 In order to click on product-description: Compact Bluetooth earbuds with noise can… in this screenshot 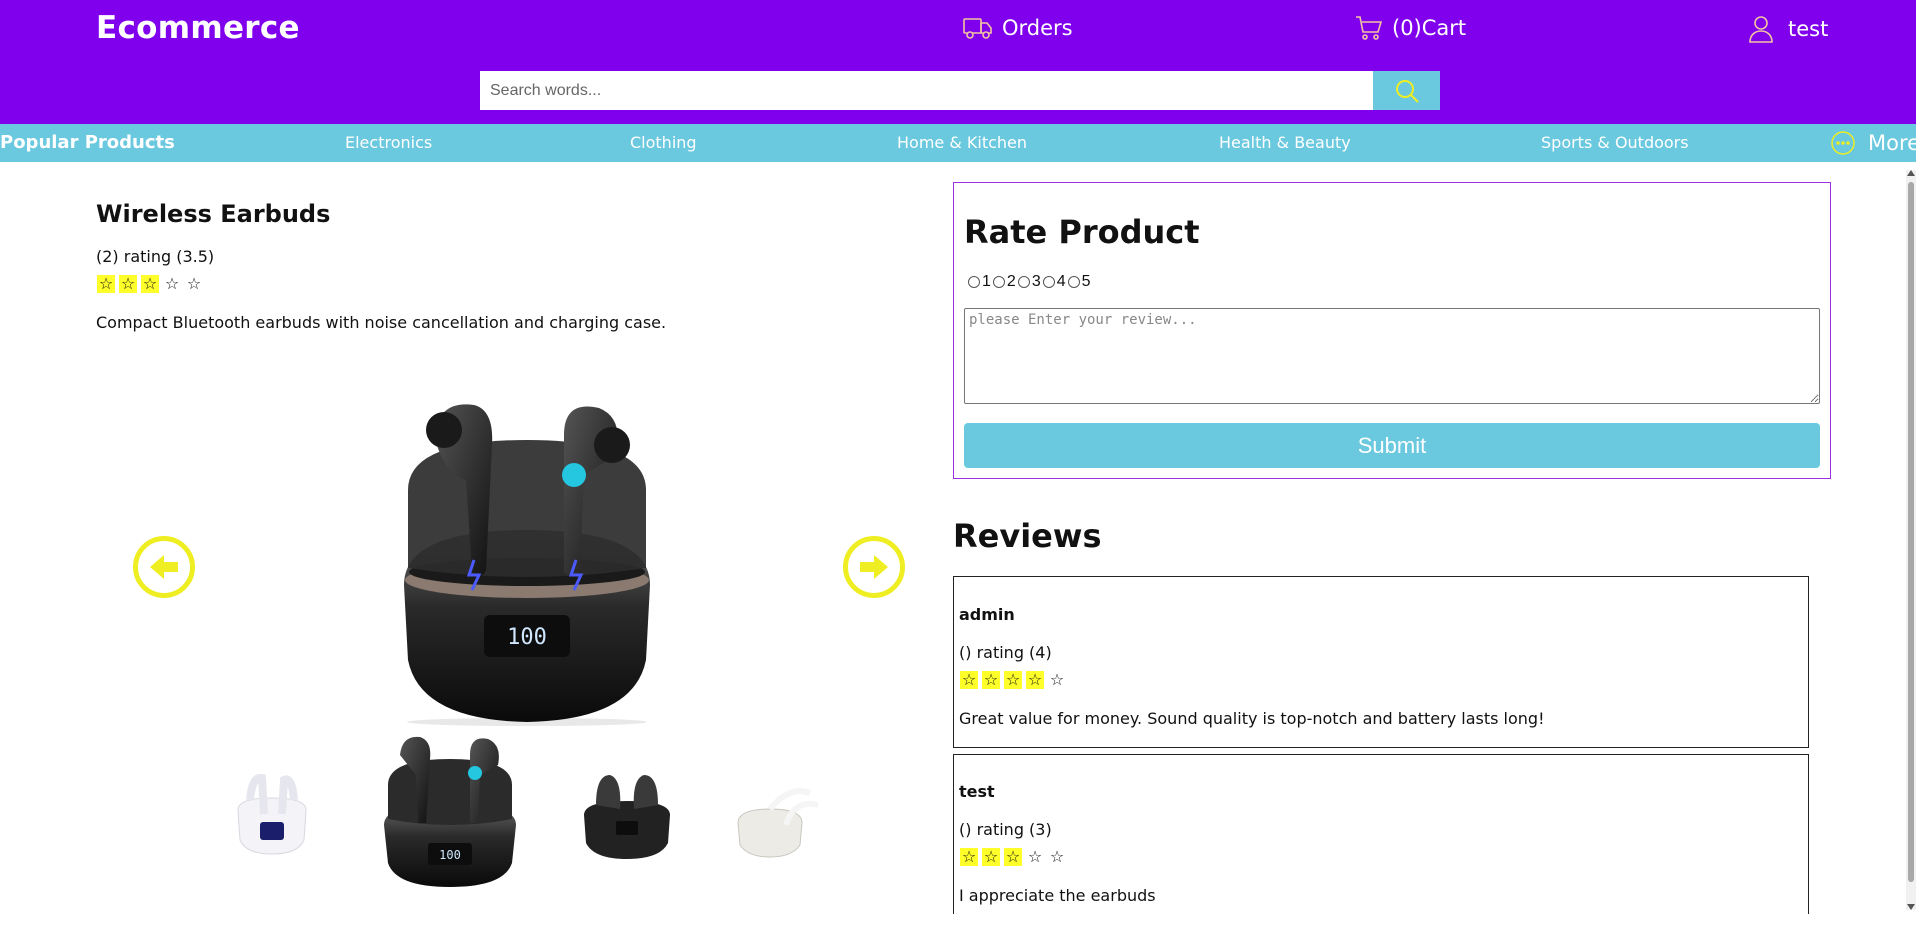, I will do `click(381, 322)`.